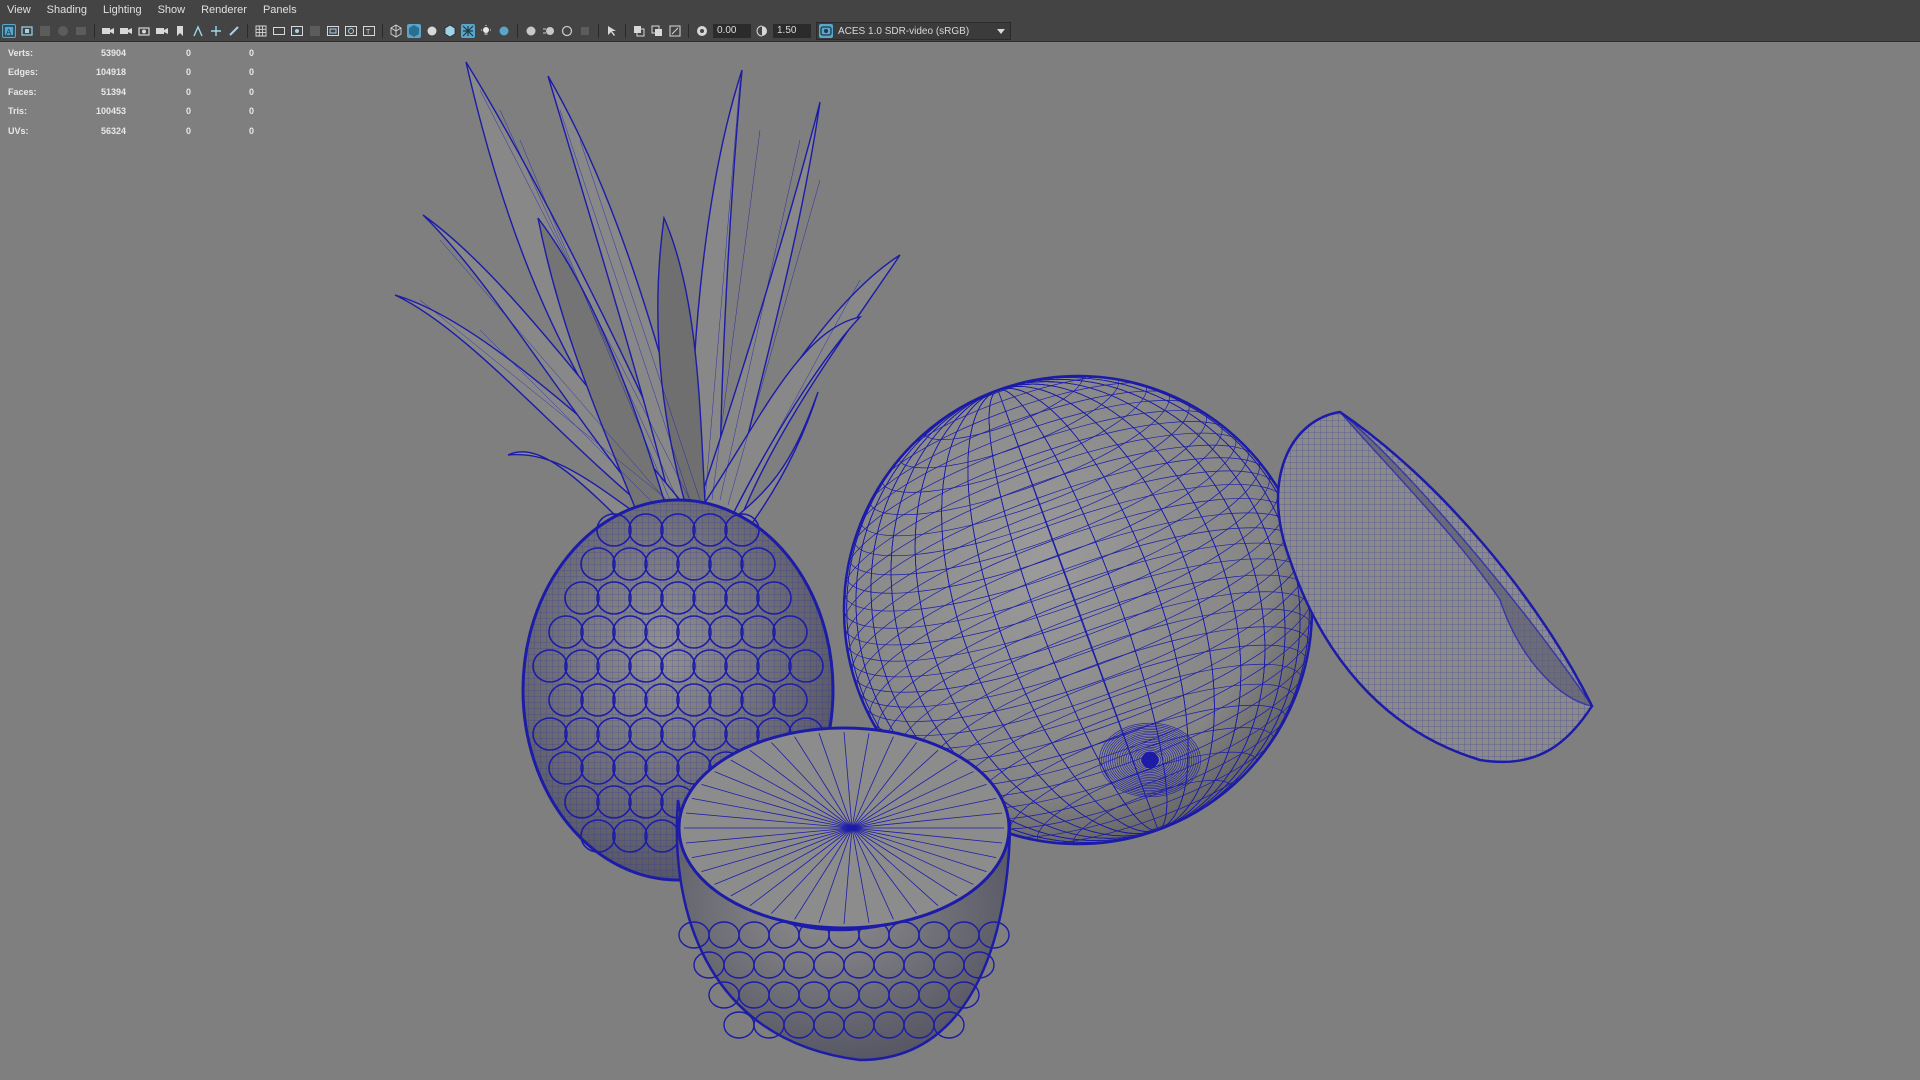 Image resolution: width=1920 pixels, height=1080 pixels. Describe the element at coordinates (702, 31) in the screenshot. I see `exposure-icon` at that location.